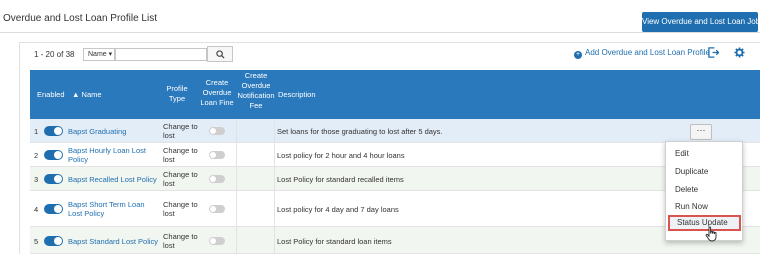 This screenshot has width=760, height=254. What do you see at coordinates (36, 209) in the screenshot?
I see `row-number: 4` at bounding box center [36, 209].